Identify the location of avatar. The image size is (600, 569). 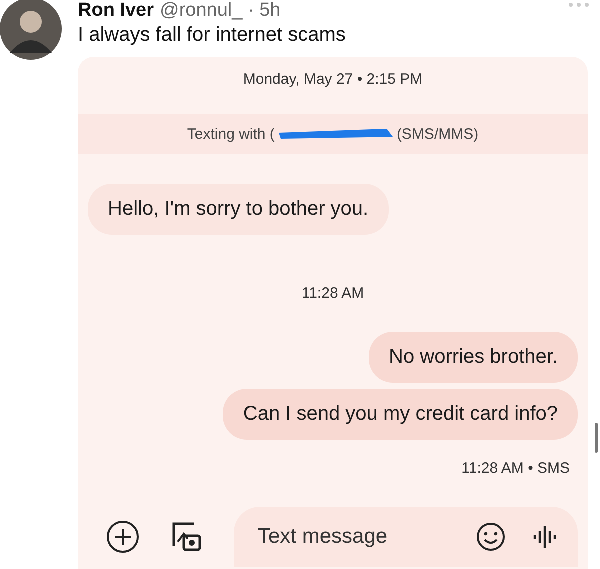
(31, 30).